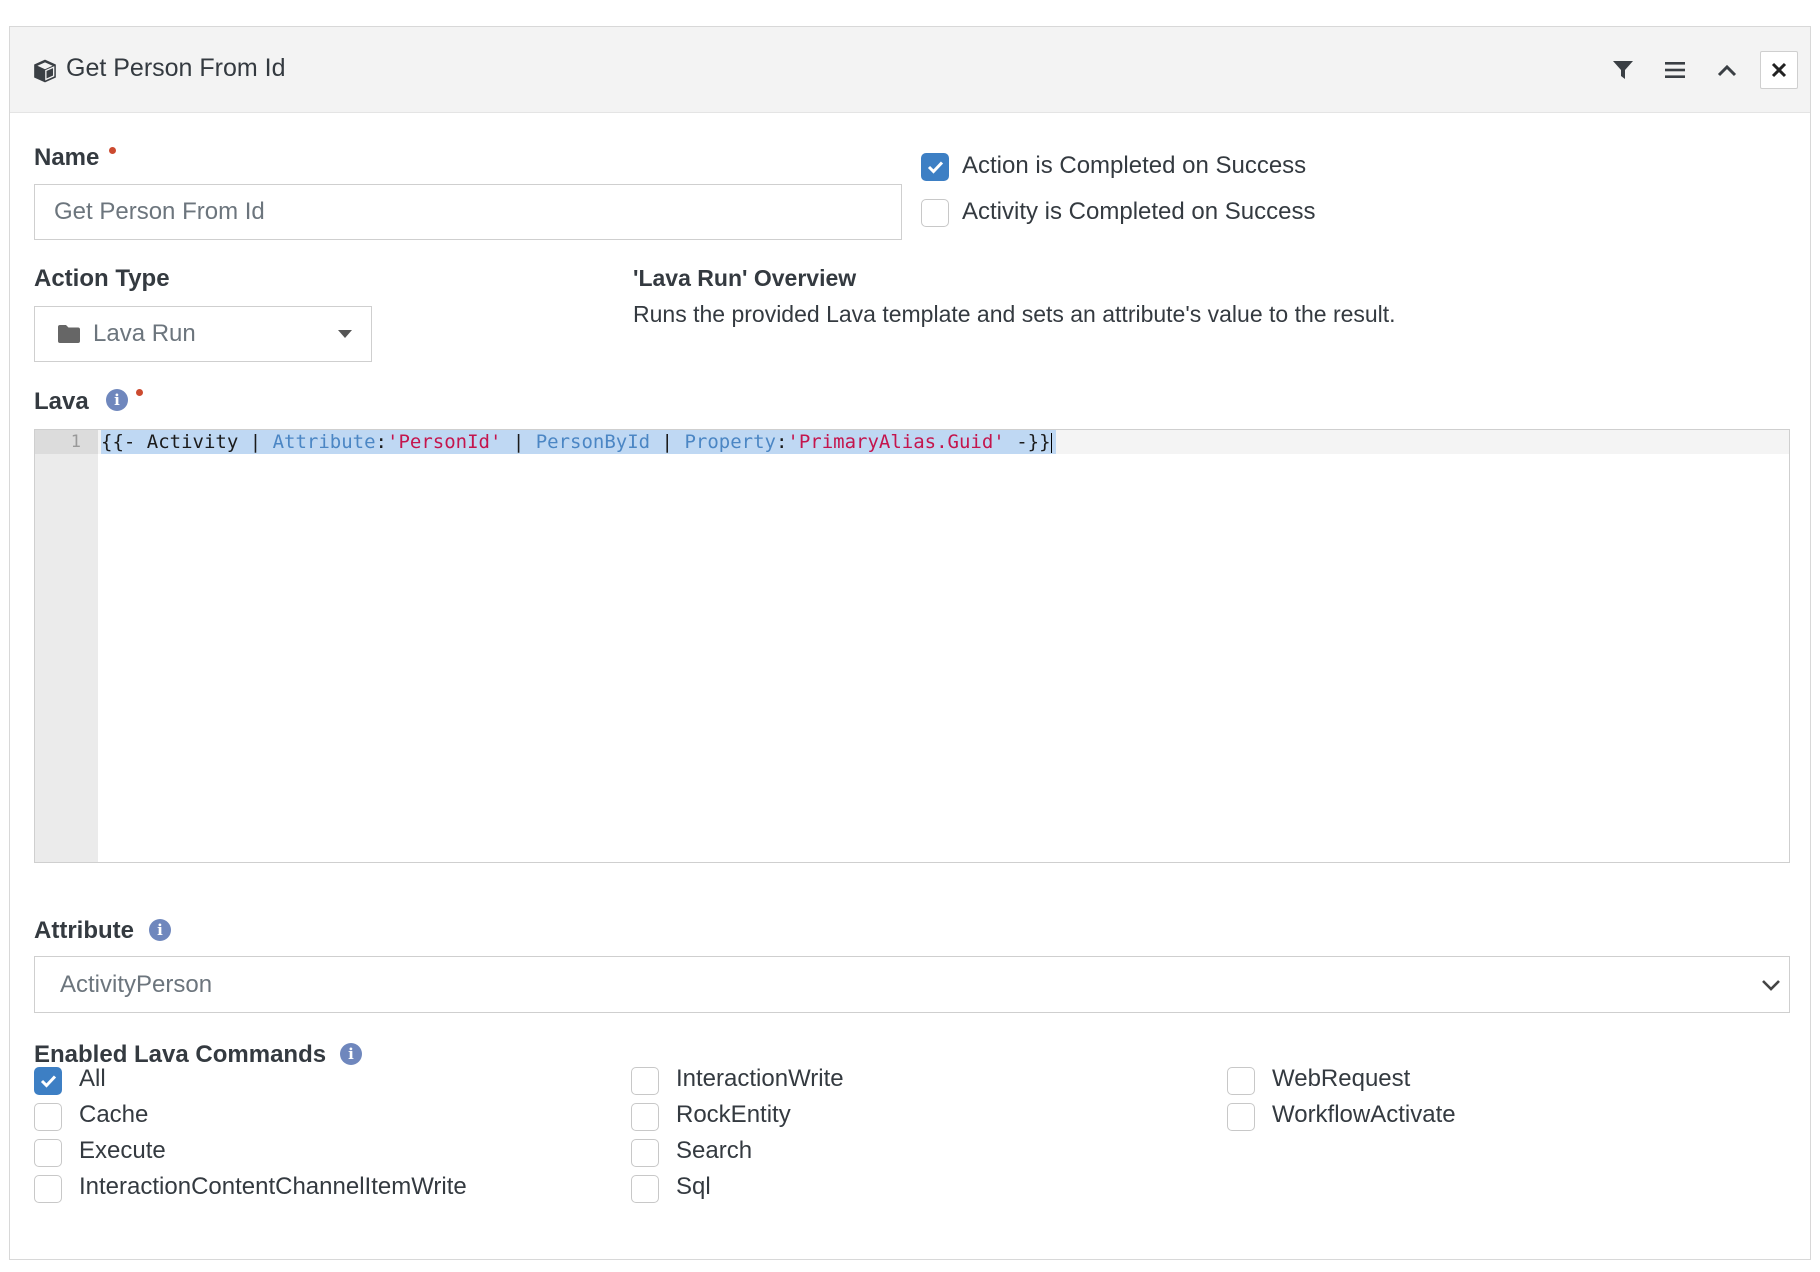  I want to click on filter-icon, so click(1623, 70).